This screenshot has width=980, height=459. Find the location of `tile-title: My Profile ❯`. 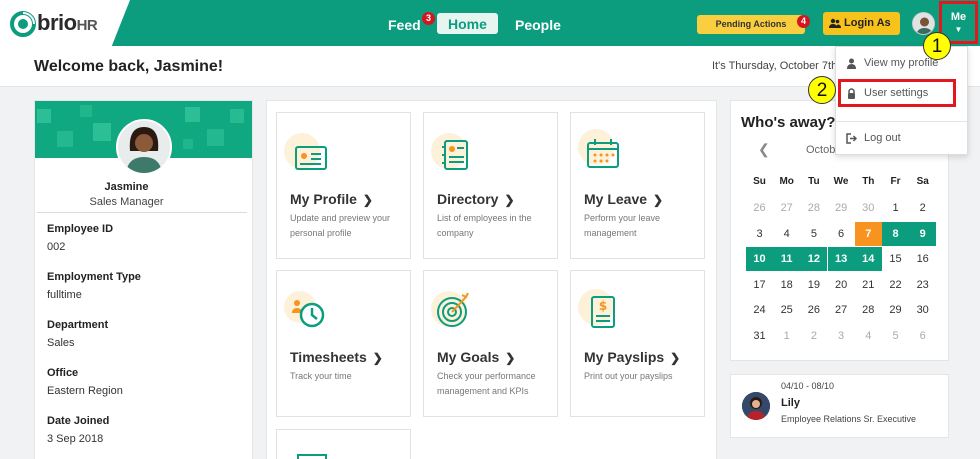

tile-title: My Profile ❯ is located at coordinates (331, 199).